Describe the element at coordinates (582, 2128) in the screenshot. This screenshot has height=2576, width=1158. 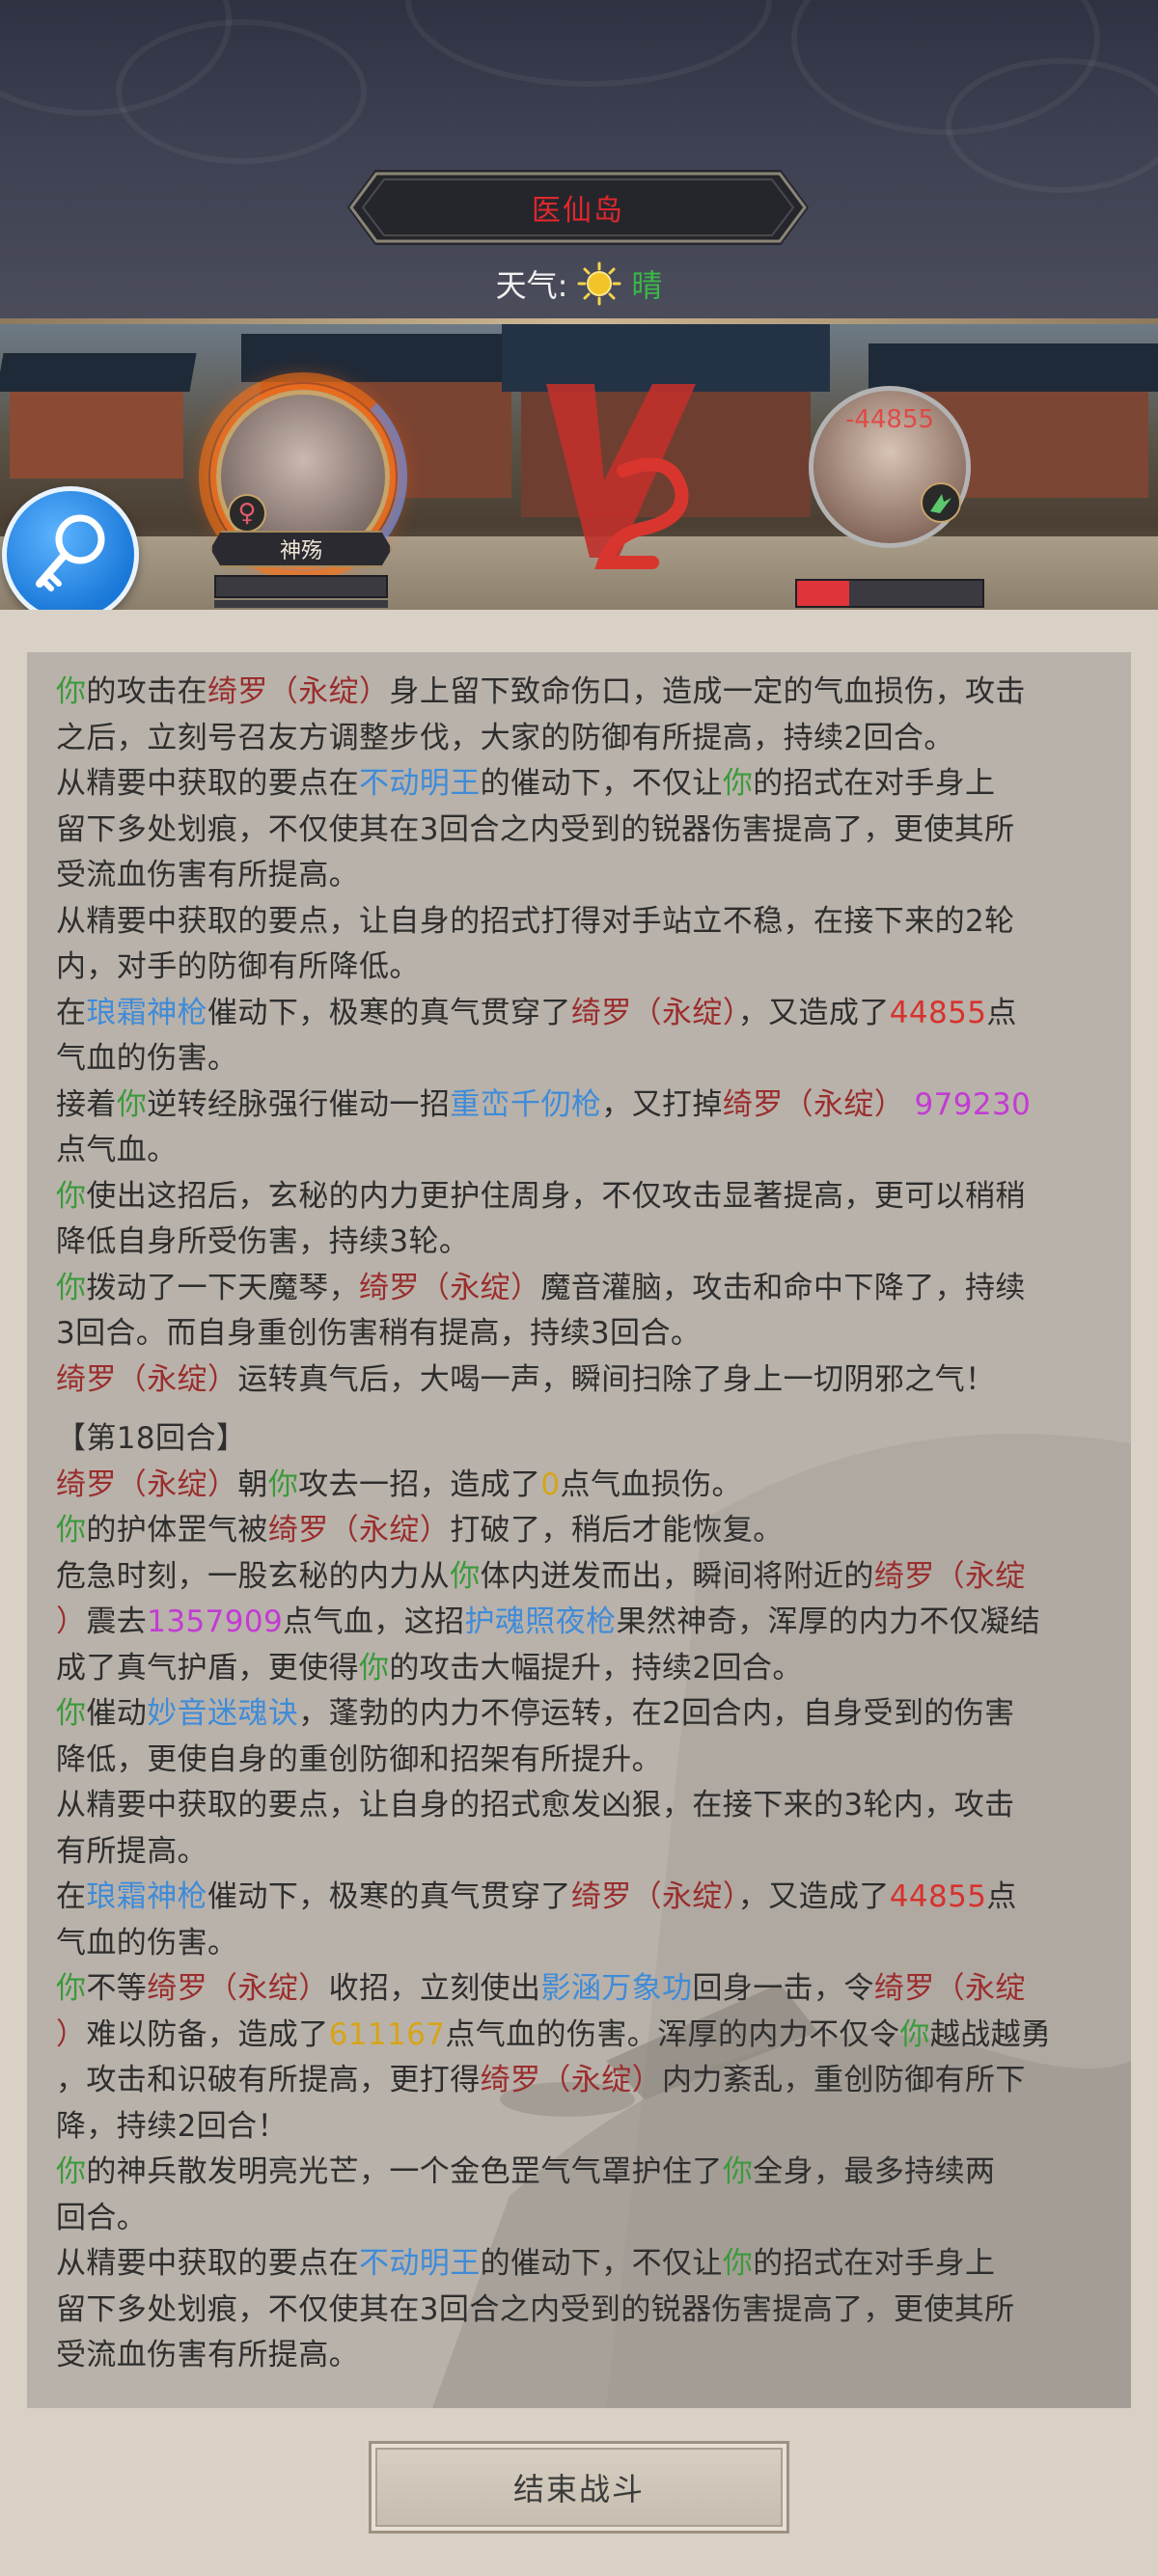
I see `log-line: 降，持续2回合！` at that location.